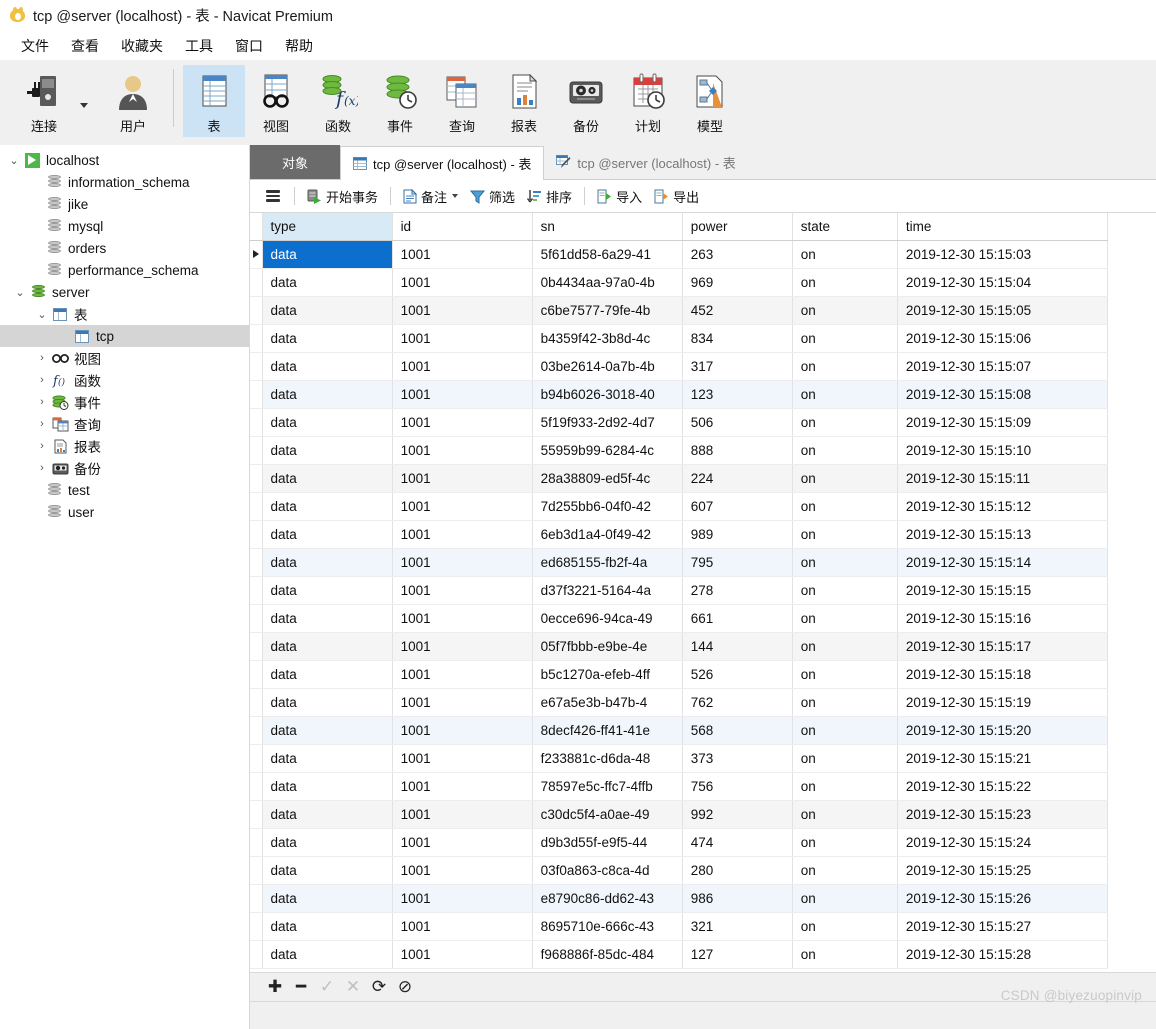 The height and width of the screenshot is (1029, 1156). Describe the element at coordinates (1003, 618) in the screenshot. I see `cell-time: 2019-12-30 15:15:16` at that location.